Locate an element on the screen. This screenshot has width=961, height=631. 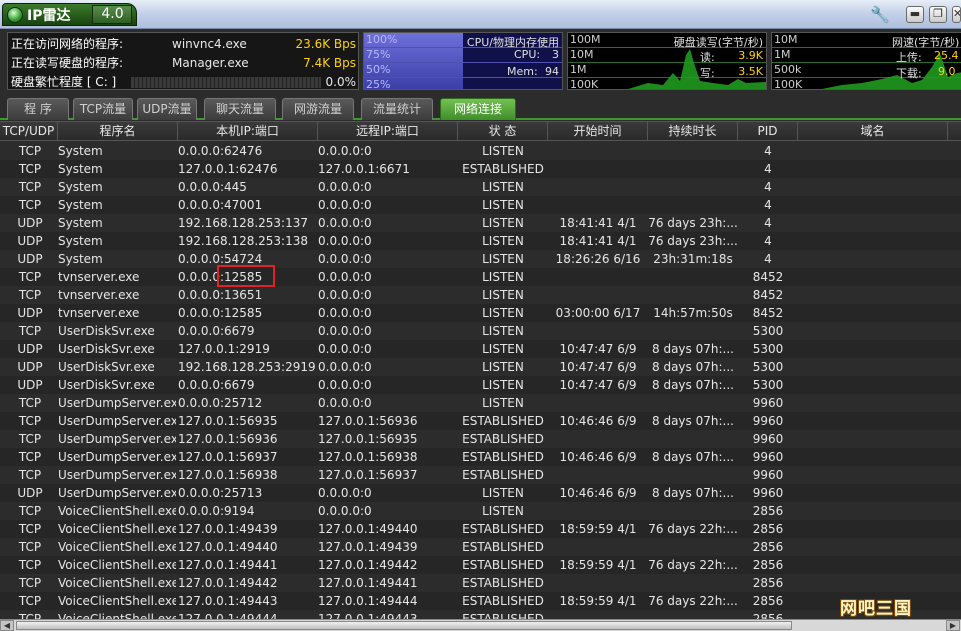
disk-tick: 10M is located at coordinates (582, 54).